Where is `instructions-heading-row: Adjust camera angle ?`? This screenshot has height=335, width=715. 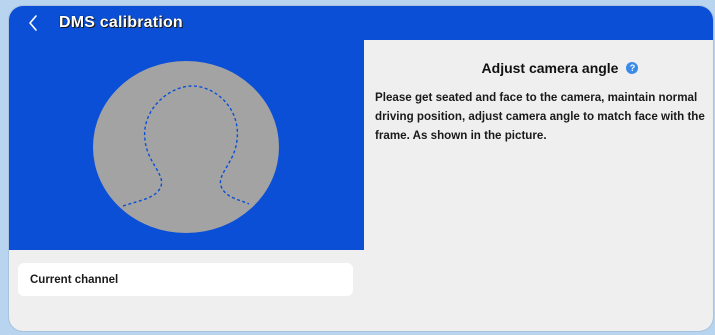
instructions-heading-row: Adjust camera angle ? is located at coordinates (540, 68).